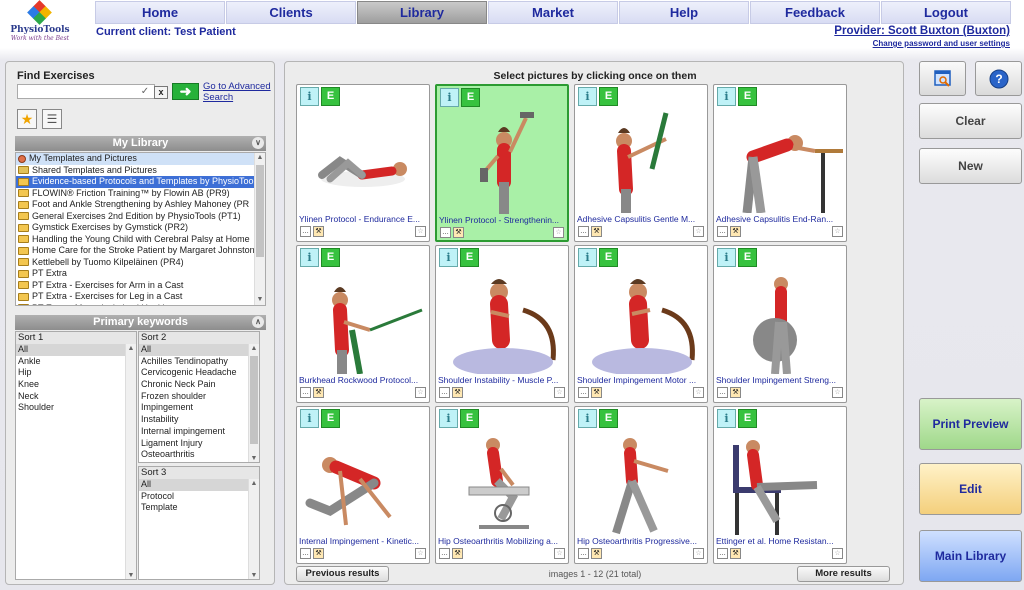  I want to click on library-item: Gymstick Exercises by Gymstick (PR2), so click(140, 228).